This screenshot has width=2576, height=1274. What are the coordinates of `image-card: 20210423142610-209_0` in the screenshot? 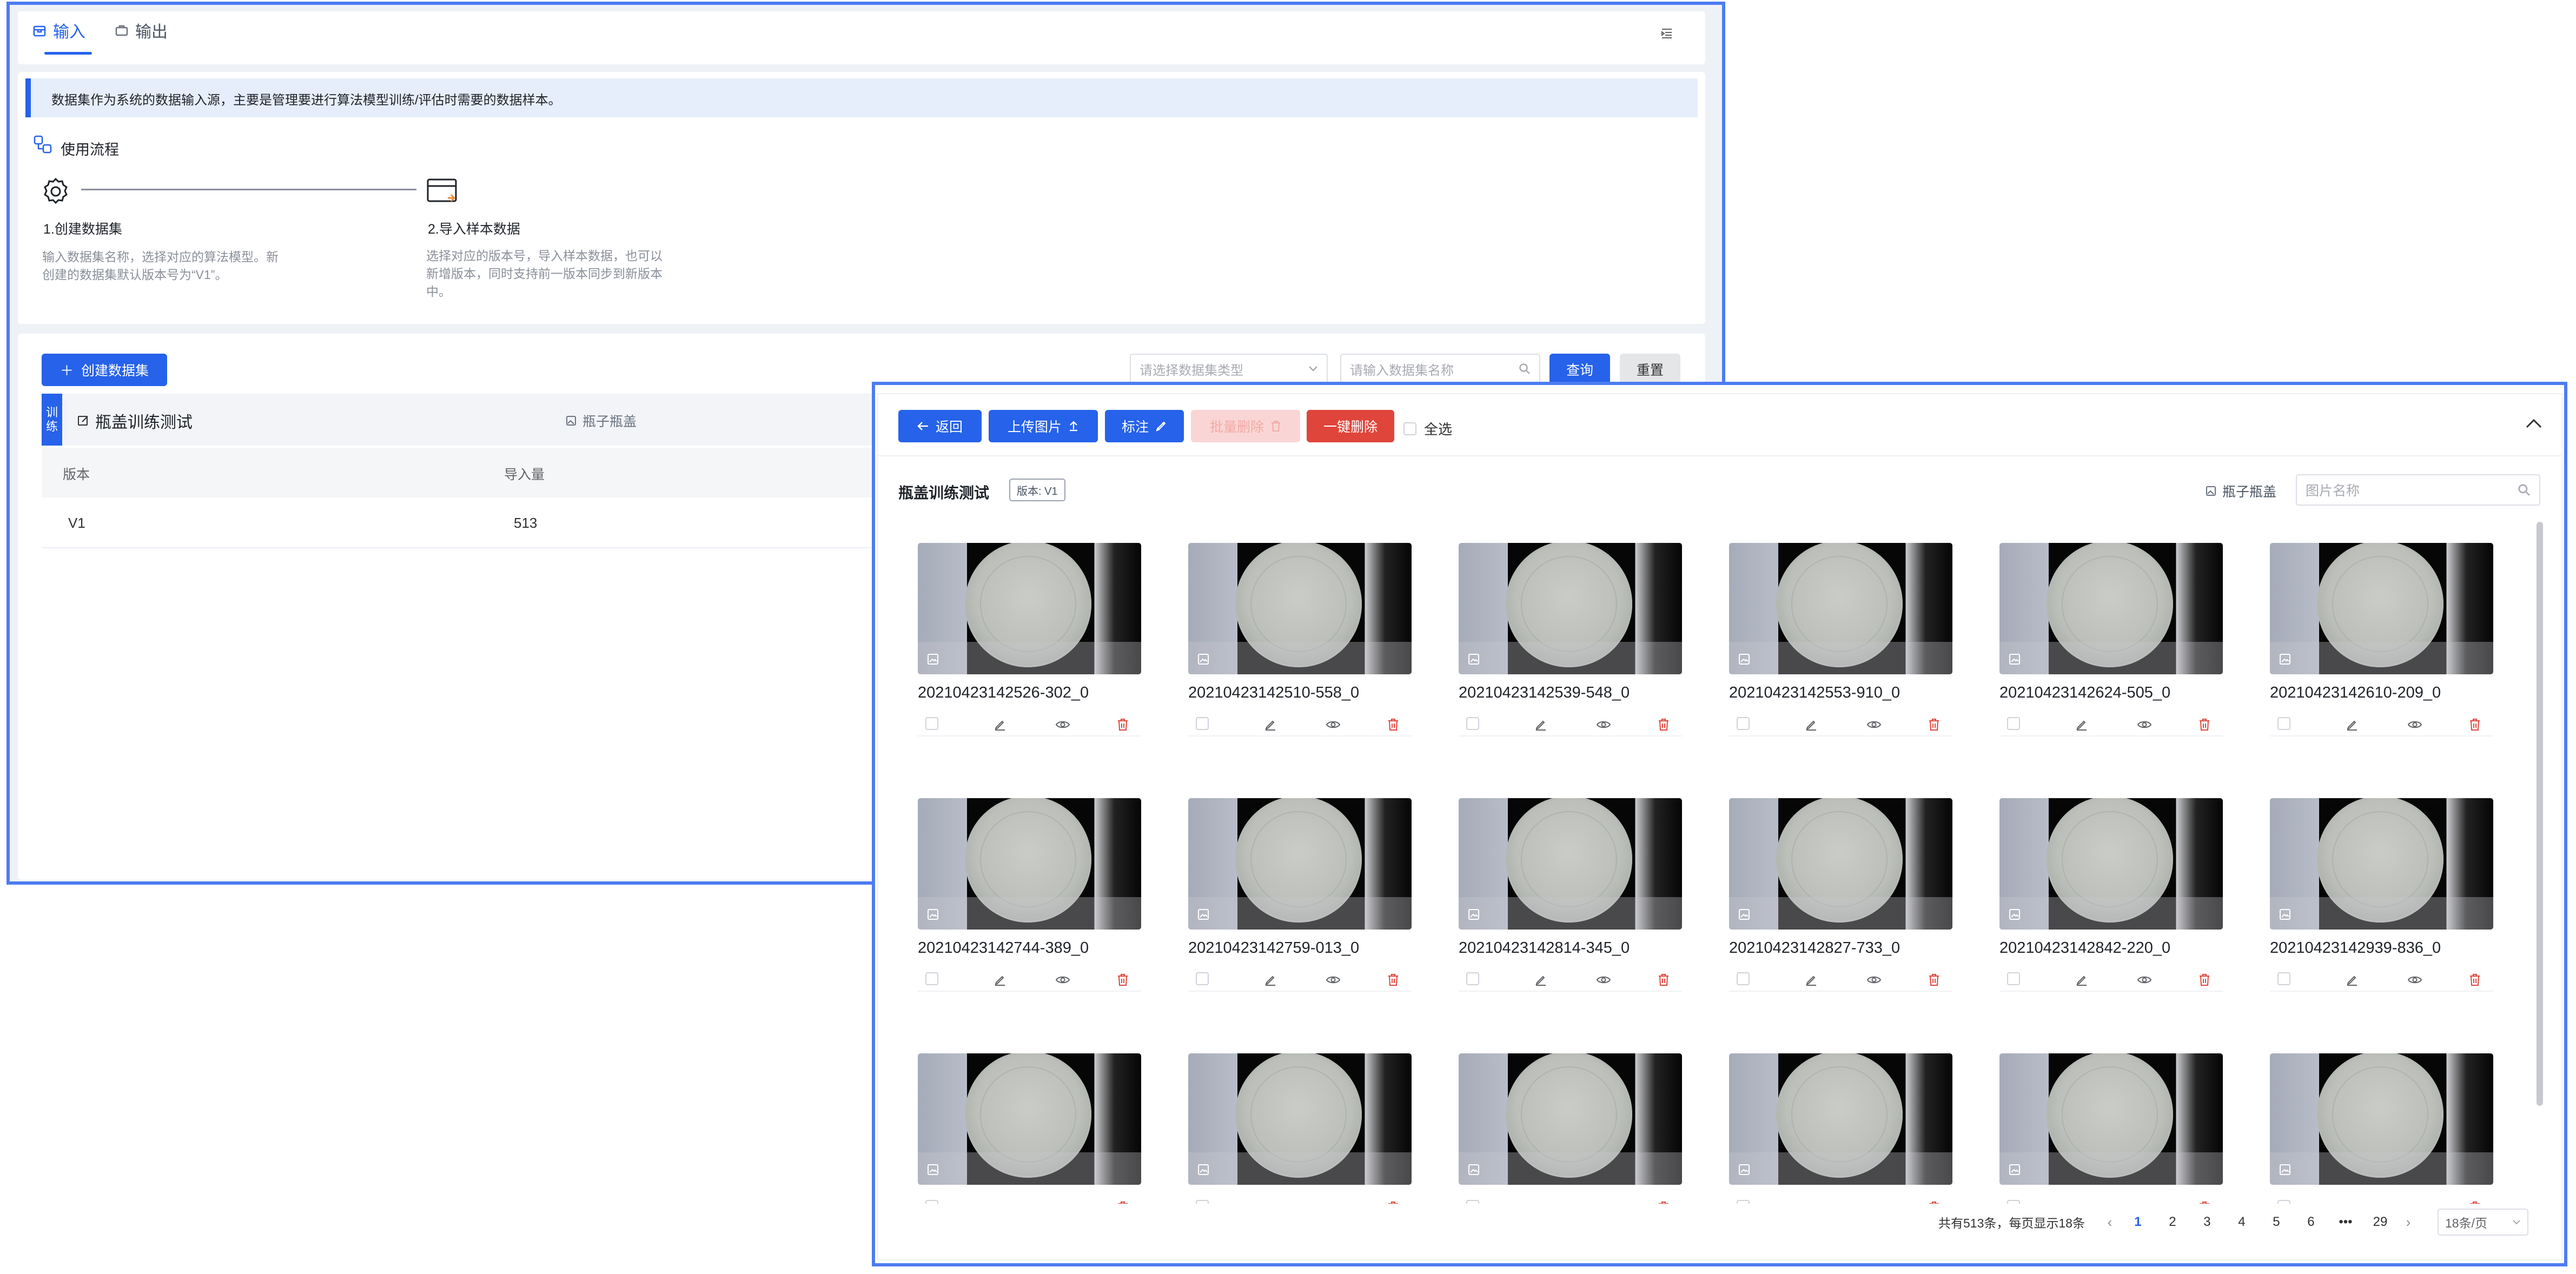 It's located at (2382, 639).